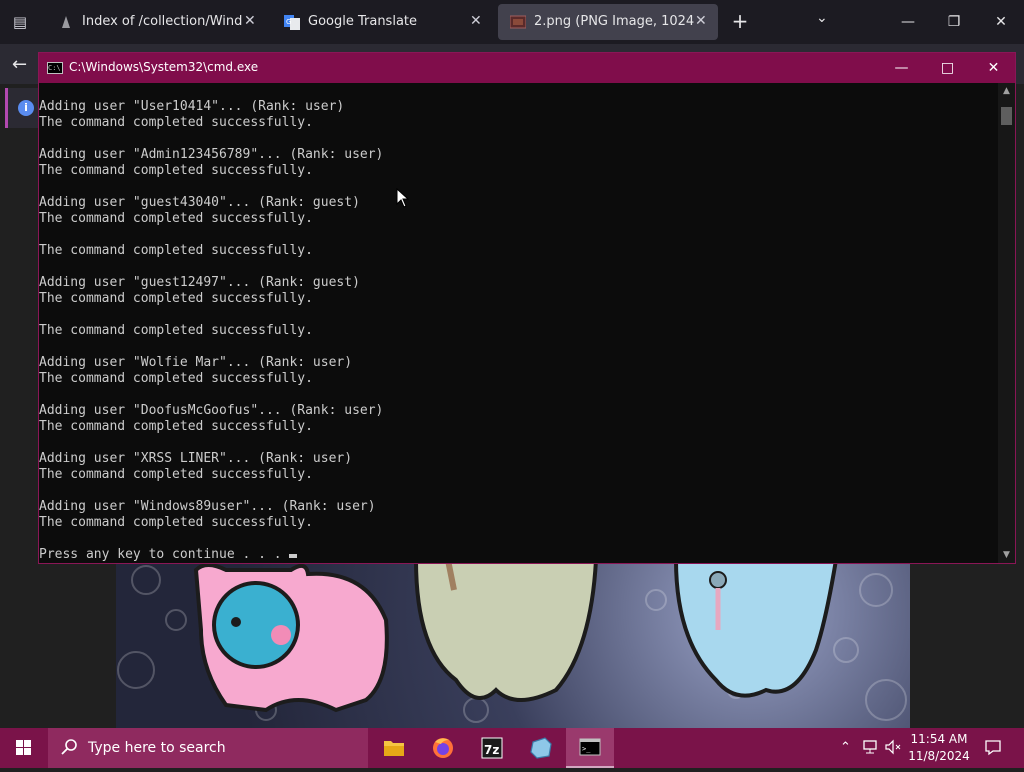 The image size is (1024, 772). I want to click on console-line: Adding user "Wolfie Mar"... (Rank: user), so click(196, 362).